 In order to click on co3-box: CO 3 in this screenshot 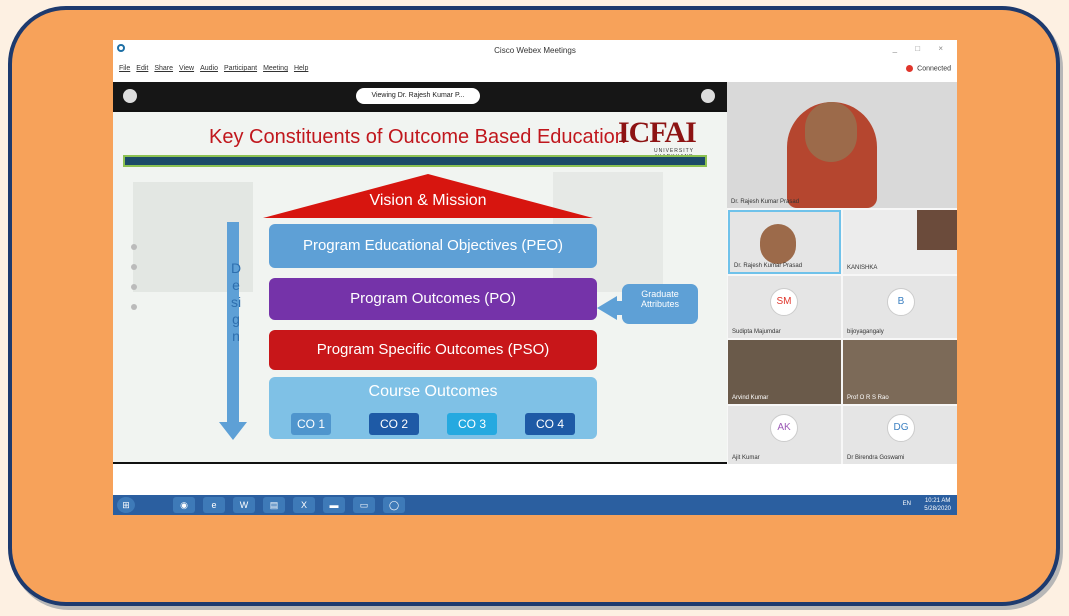, I will do `click(472, 424)`.